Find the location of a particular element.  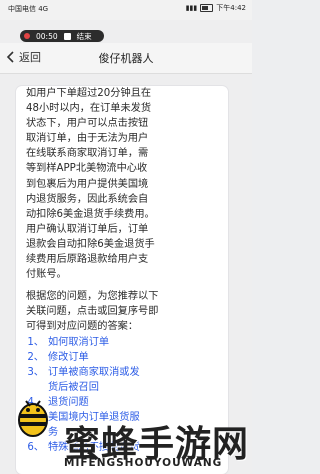

question-number: 3、 is located at coordinates (35, 372).